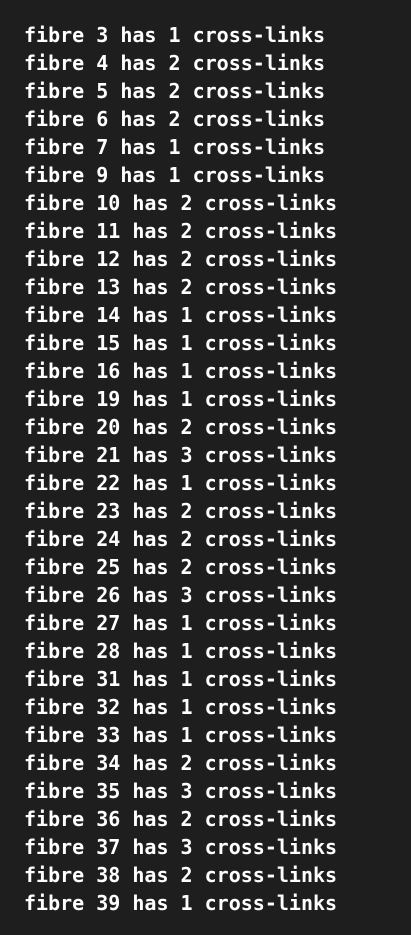  Describe the element at coordinates (181, 427) in the screenshot. I see `output-line: fibre 20 has 2 cross-links` at that location.